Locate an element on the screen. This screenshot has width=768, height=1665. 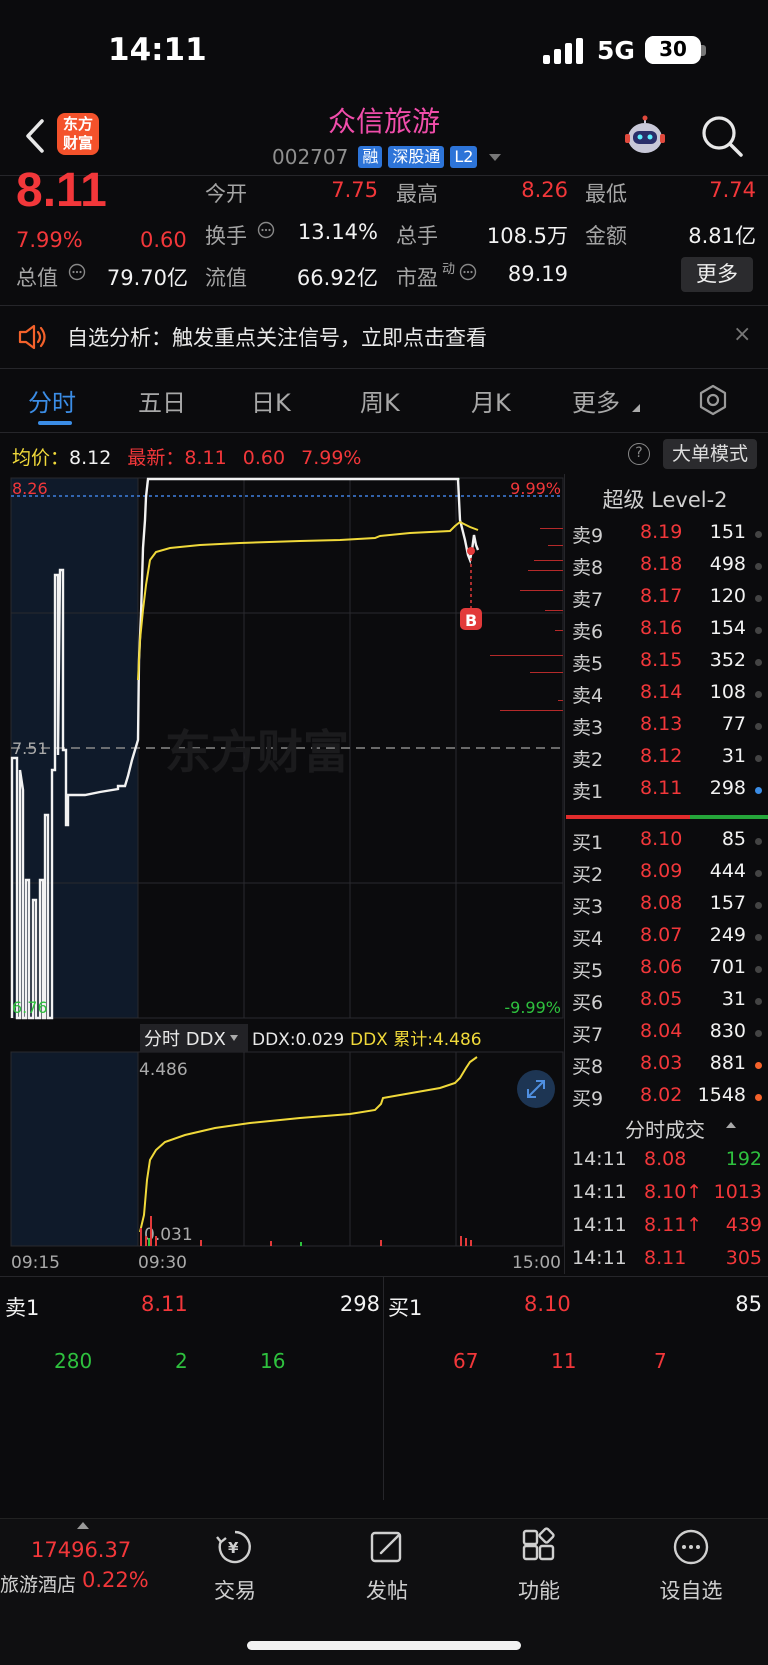
pct-axis-bottom: -9.99% is located at coordinates (532, 1007).